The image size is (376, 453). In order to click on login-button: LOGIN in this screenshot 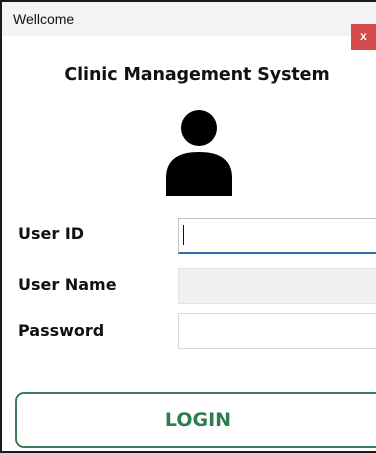, I will do `click(195, 420)`.